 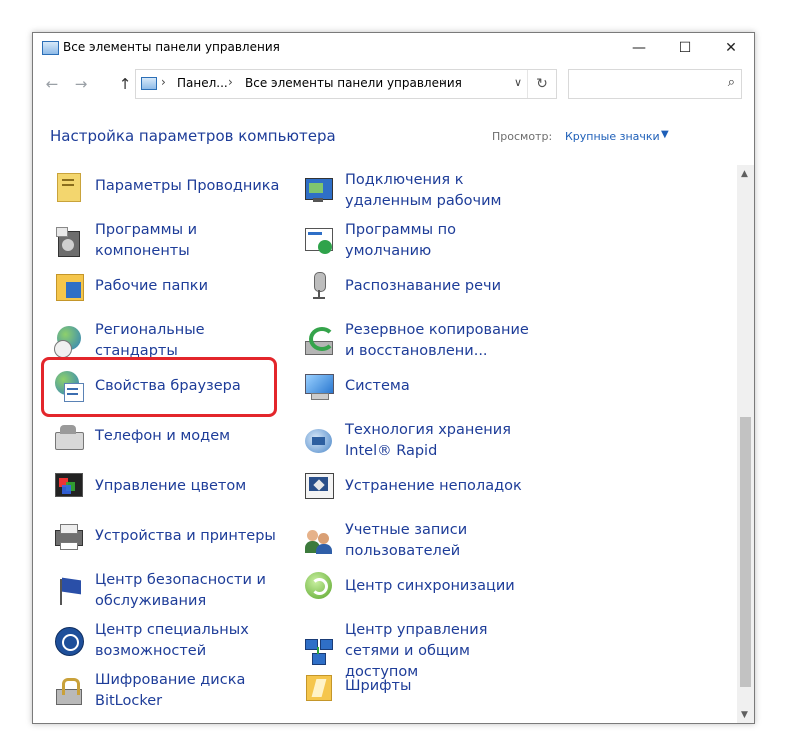 I want to click on item-label: Центр синхронизации, so click(x=430, y=585).